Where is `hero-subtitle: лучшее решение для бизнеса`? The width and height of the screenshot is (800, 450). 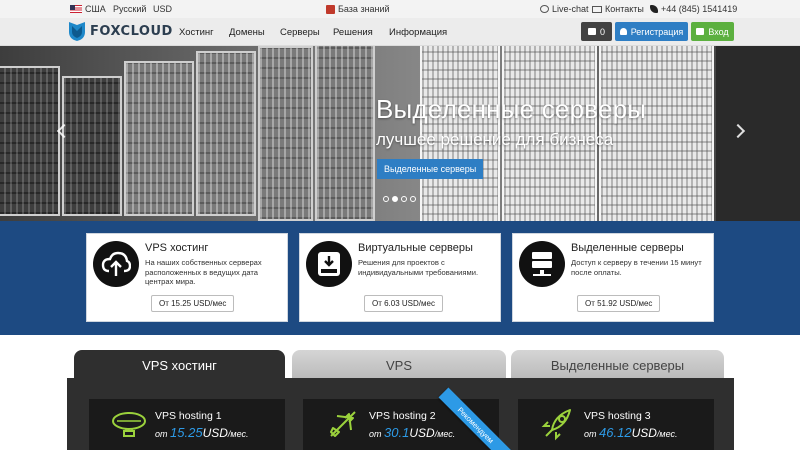
hero-subtitle: лучшее решение для бизнеса is located at coordinates (495, 139).